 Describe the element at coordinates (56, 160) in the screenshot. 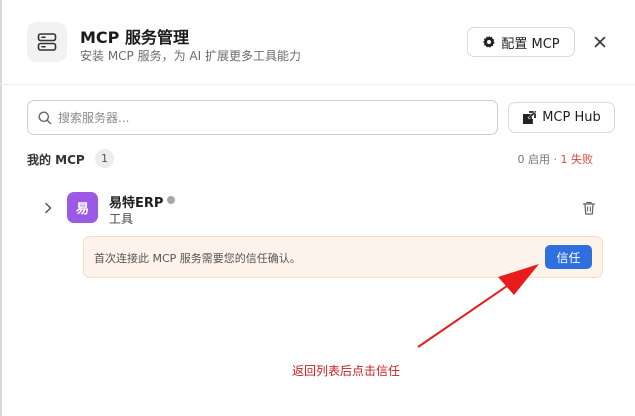

I see `my-mcp-title: 我的 MCP` at that location.